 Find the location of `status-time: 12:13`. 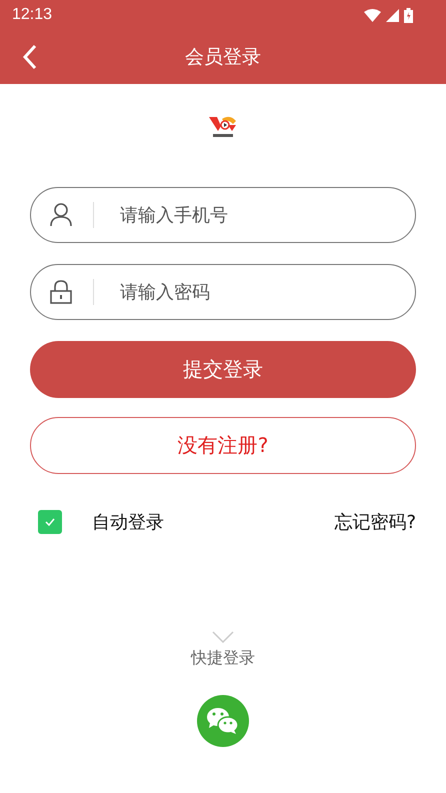

status-time: 12:13 is located at coordinates (32, 15).